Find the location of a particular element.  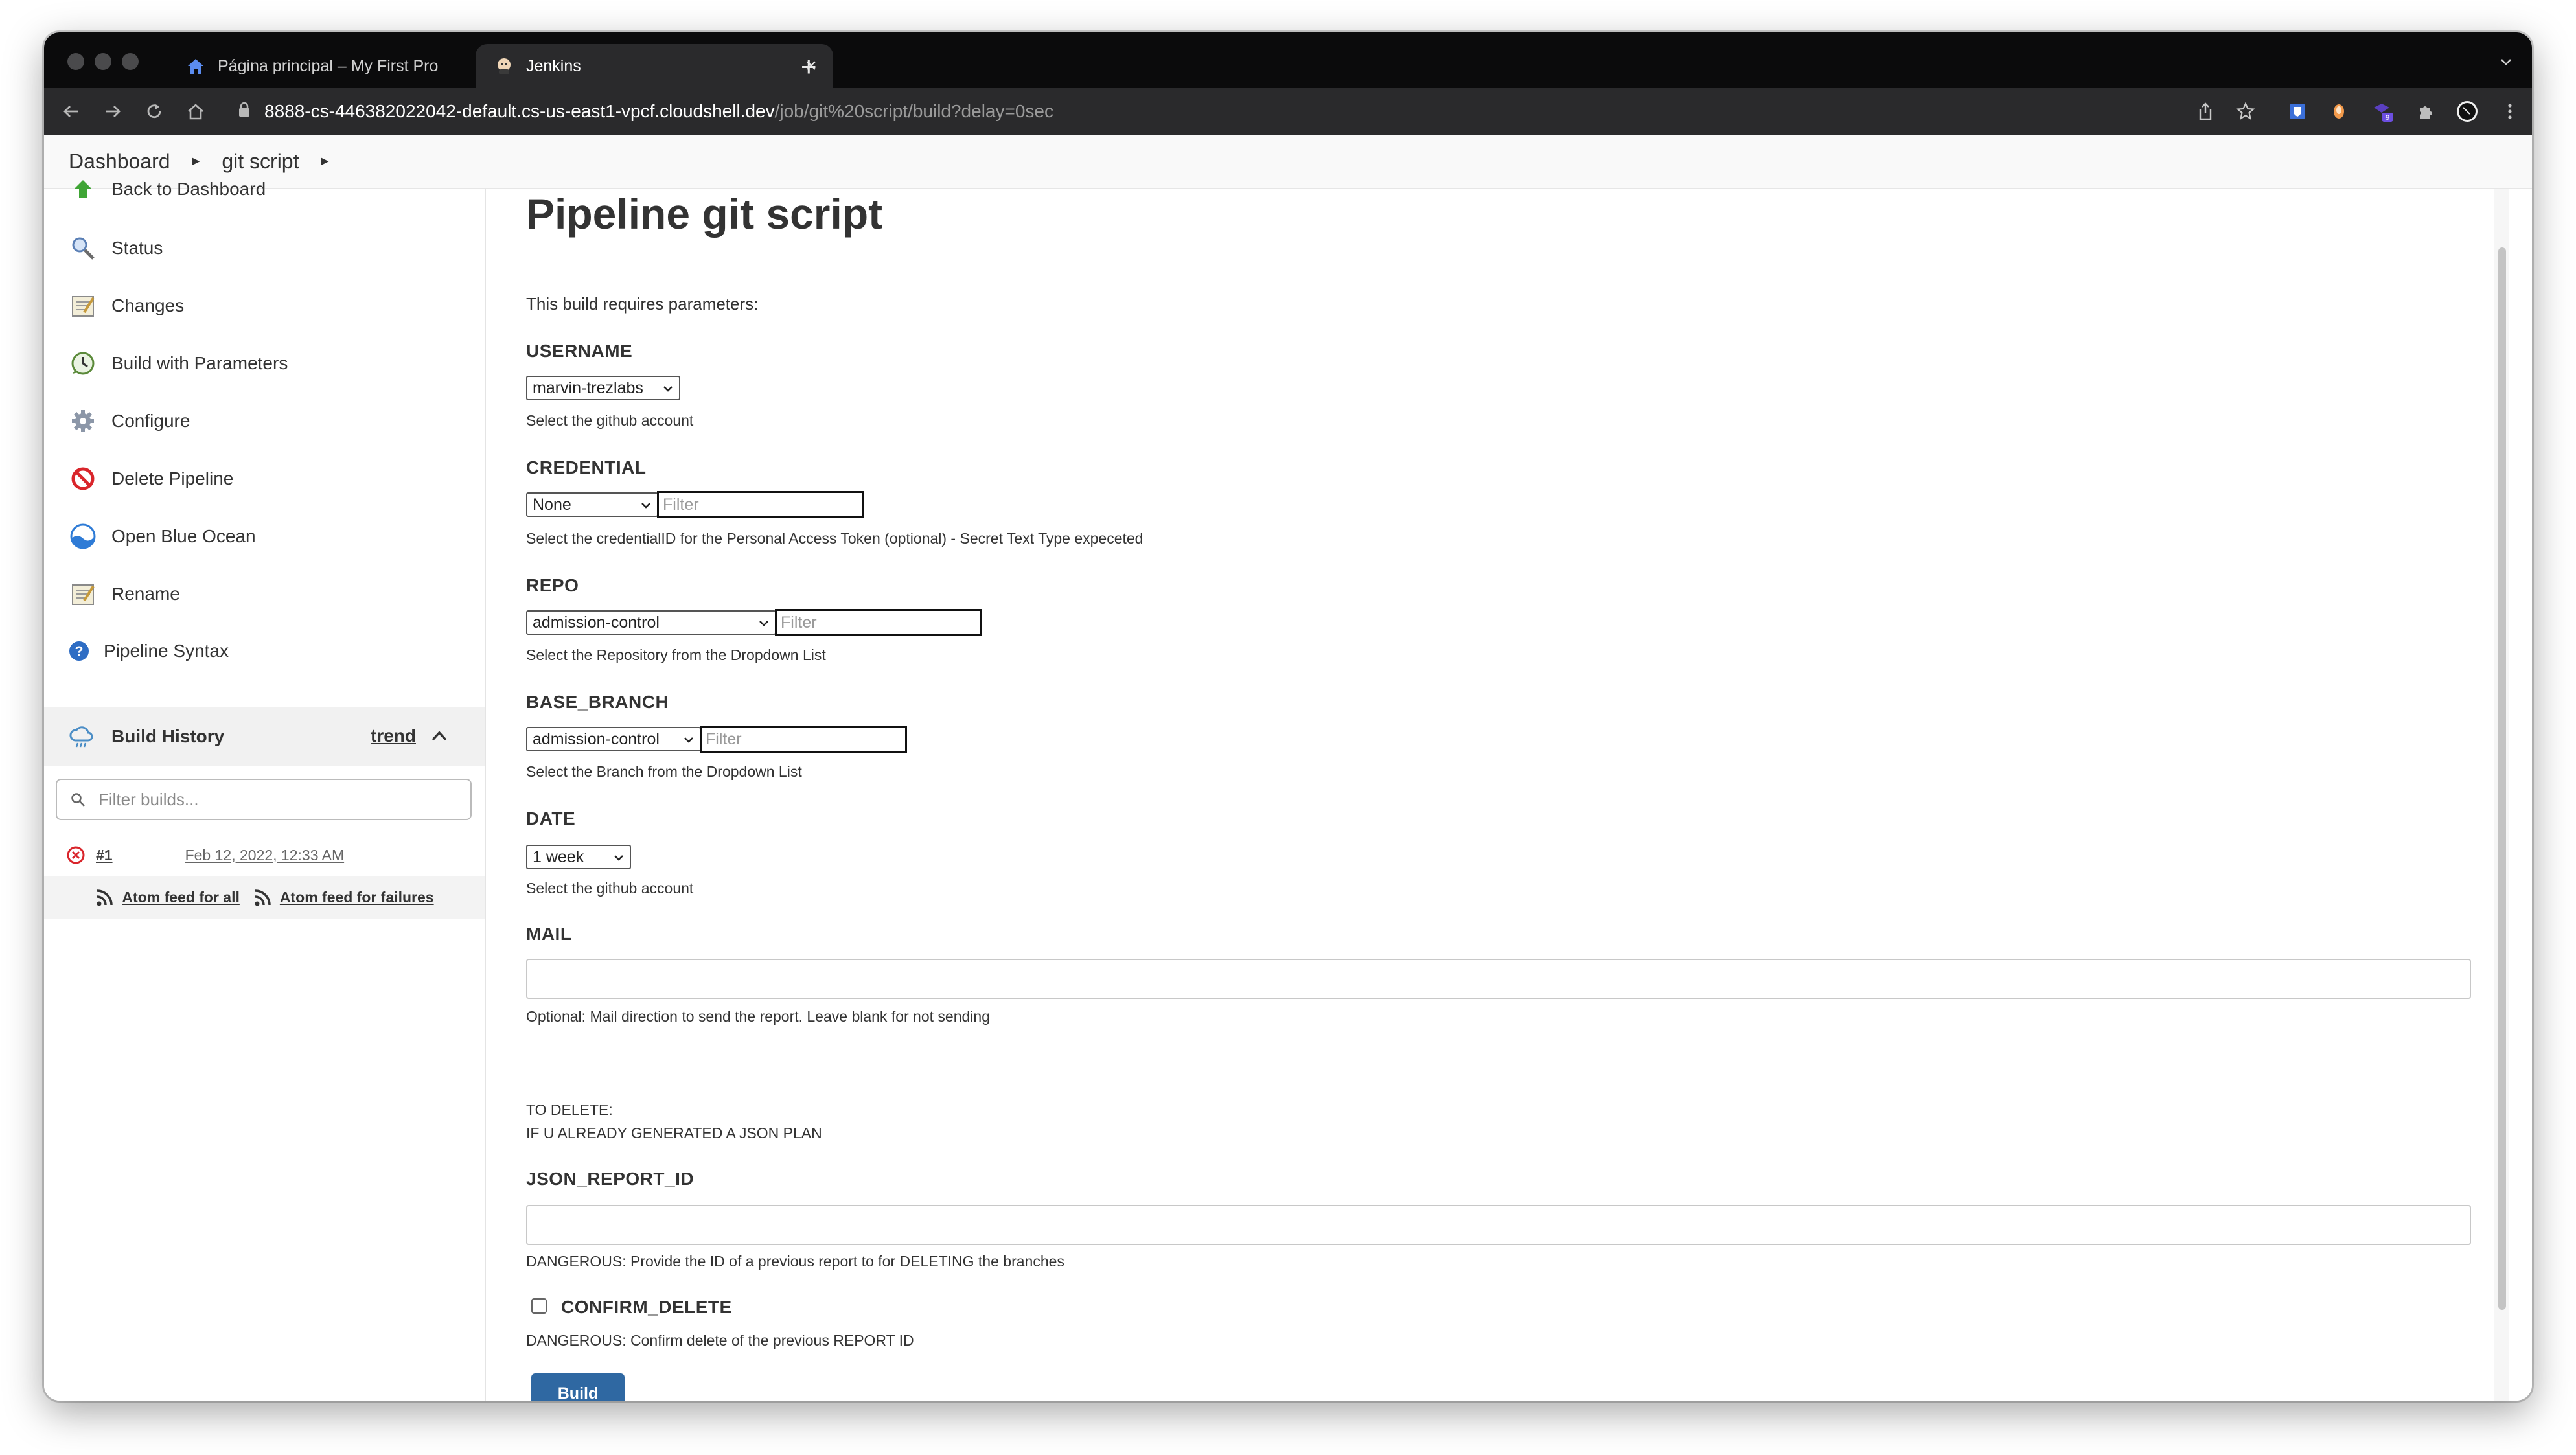

breadcrumb-git-script: git script is located at coordinates (260, 162).